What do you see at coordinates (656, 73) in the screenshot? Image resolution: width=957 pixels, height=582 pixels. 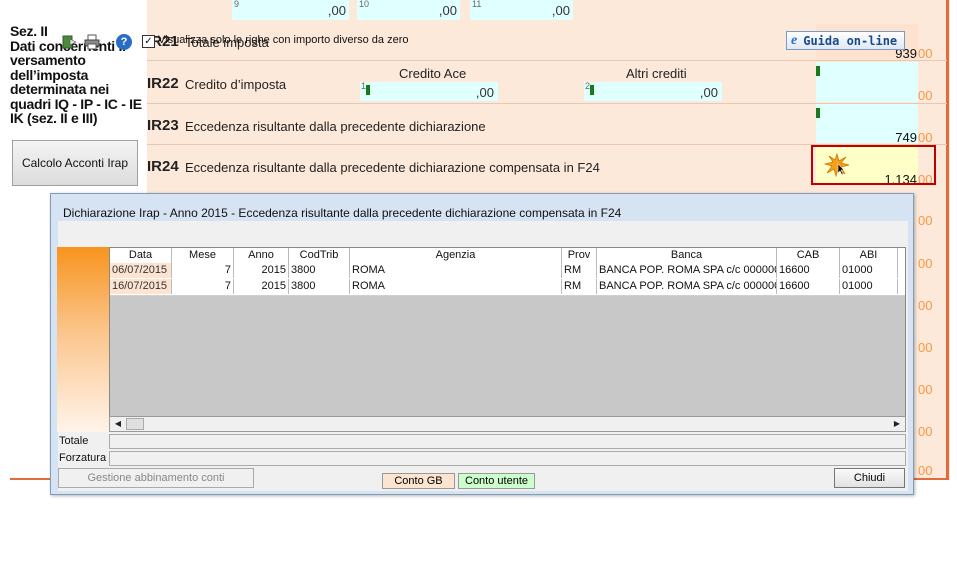 I see `altri-crediti-label: Altri crediti` at bounding box center [656, 73].